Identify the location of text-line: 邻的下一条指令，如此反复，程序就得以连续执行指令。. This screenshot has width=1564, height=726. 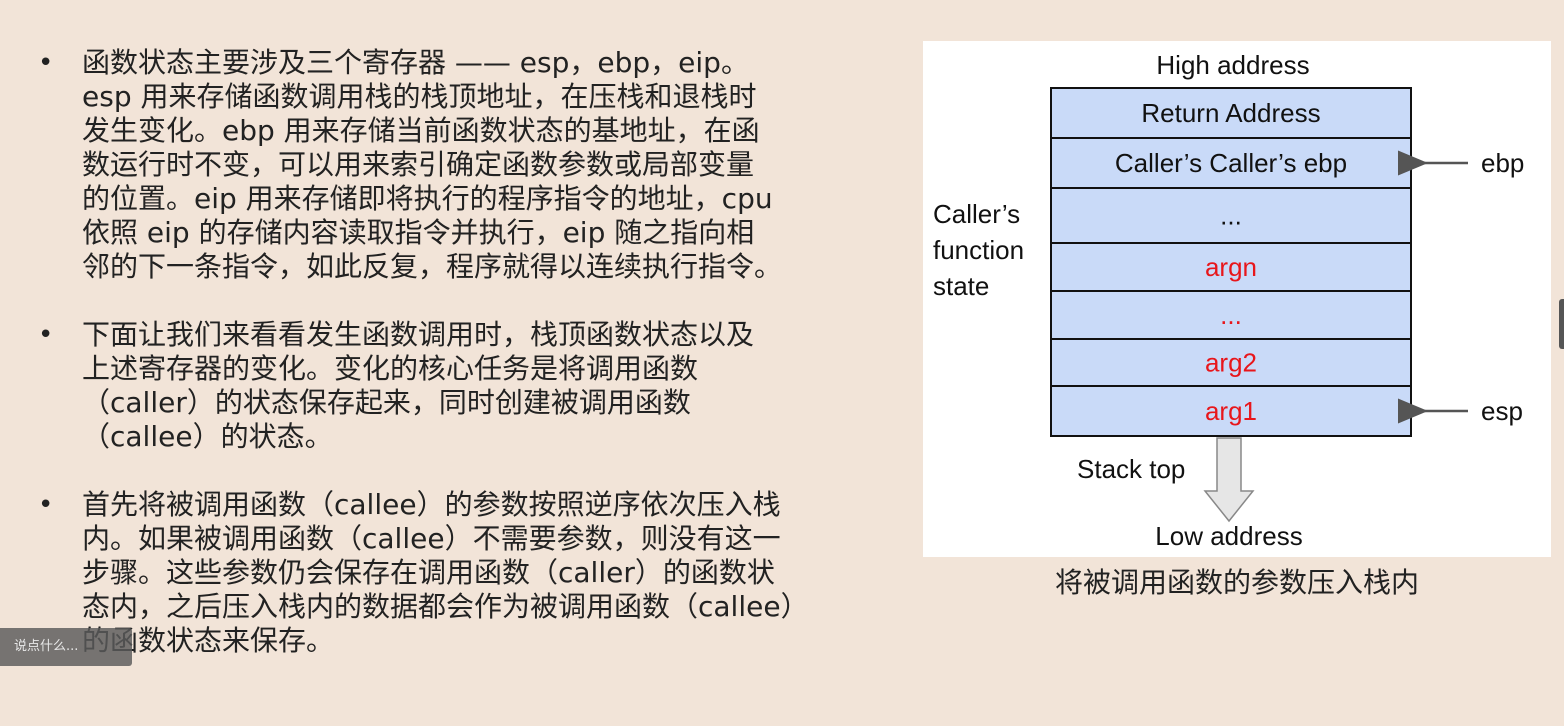
(432, 266).